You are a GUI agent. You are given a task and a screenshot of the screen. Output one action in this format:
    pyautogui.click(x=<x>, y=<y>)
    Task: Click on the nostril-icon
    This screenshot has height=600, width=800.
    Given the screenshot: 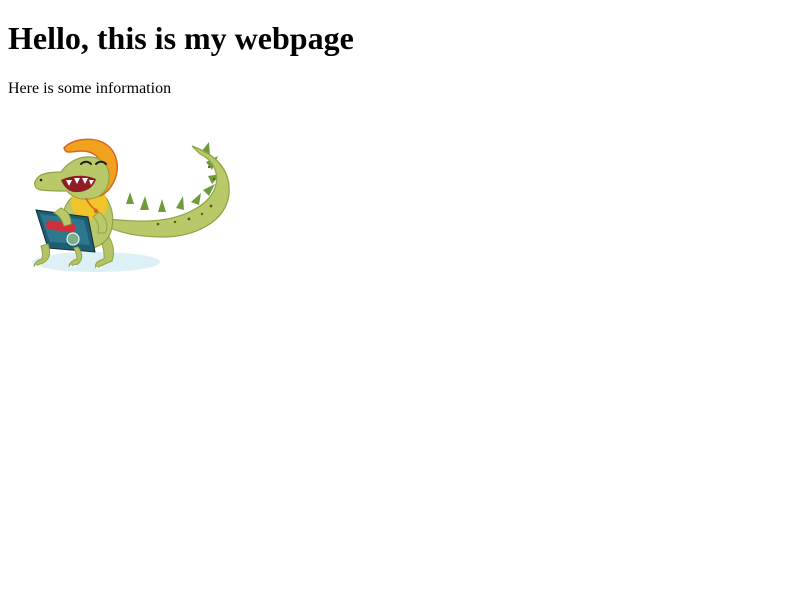 What is the action you would take?
    pyautogui.click(x=41, y=180)
    